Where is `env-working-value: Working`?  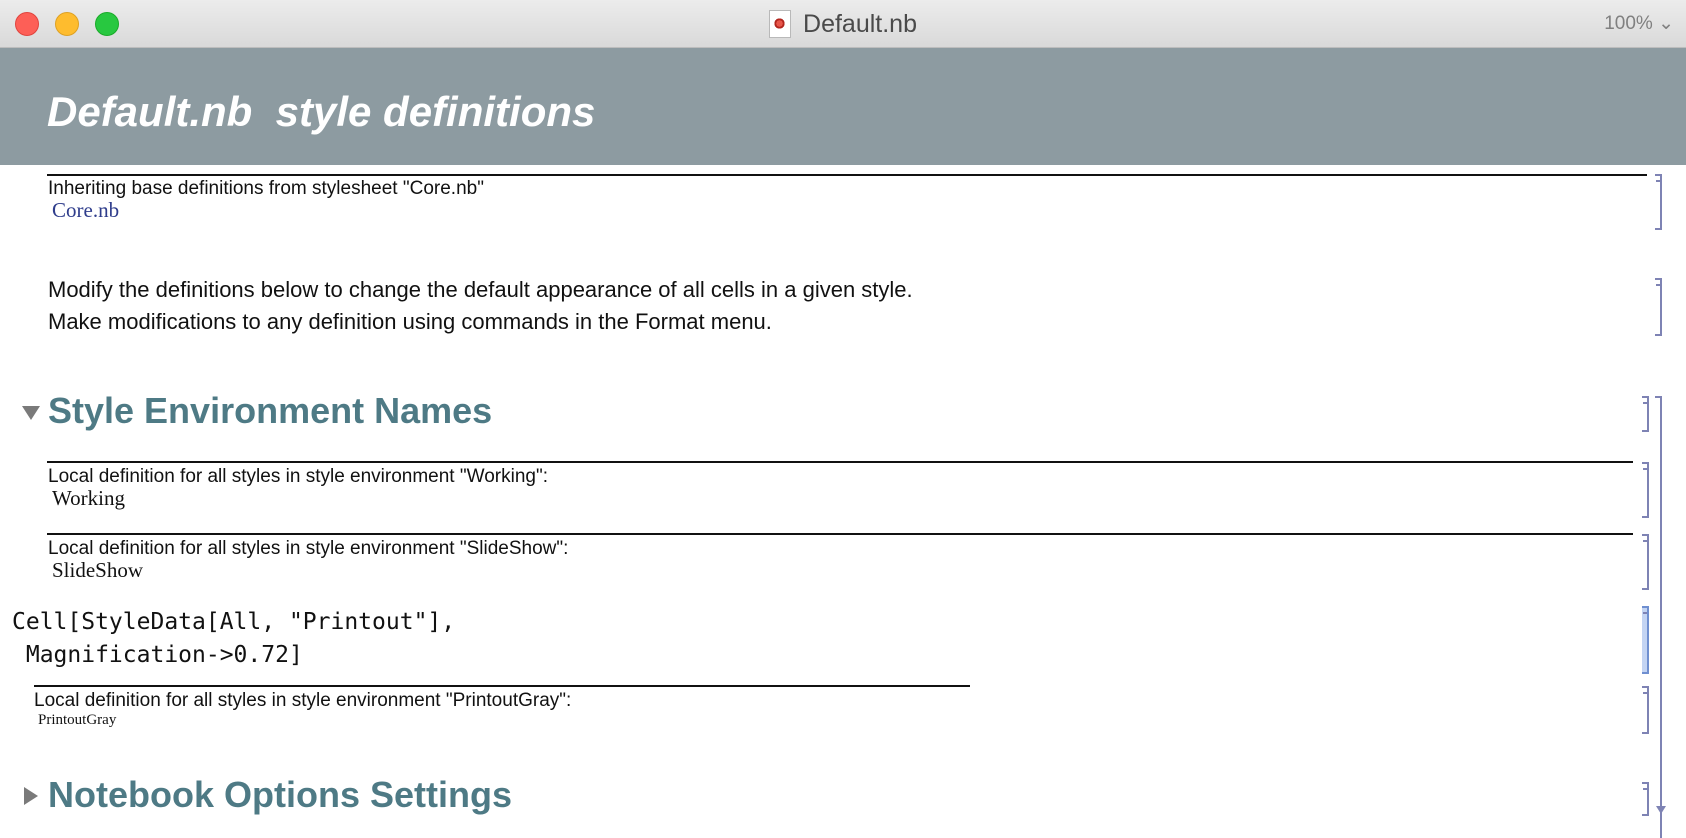
env-working-value: Working is located at coordinates (88, 498).